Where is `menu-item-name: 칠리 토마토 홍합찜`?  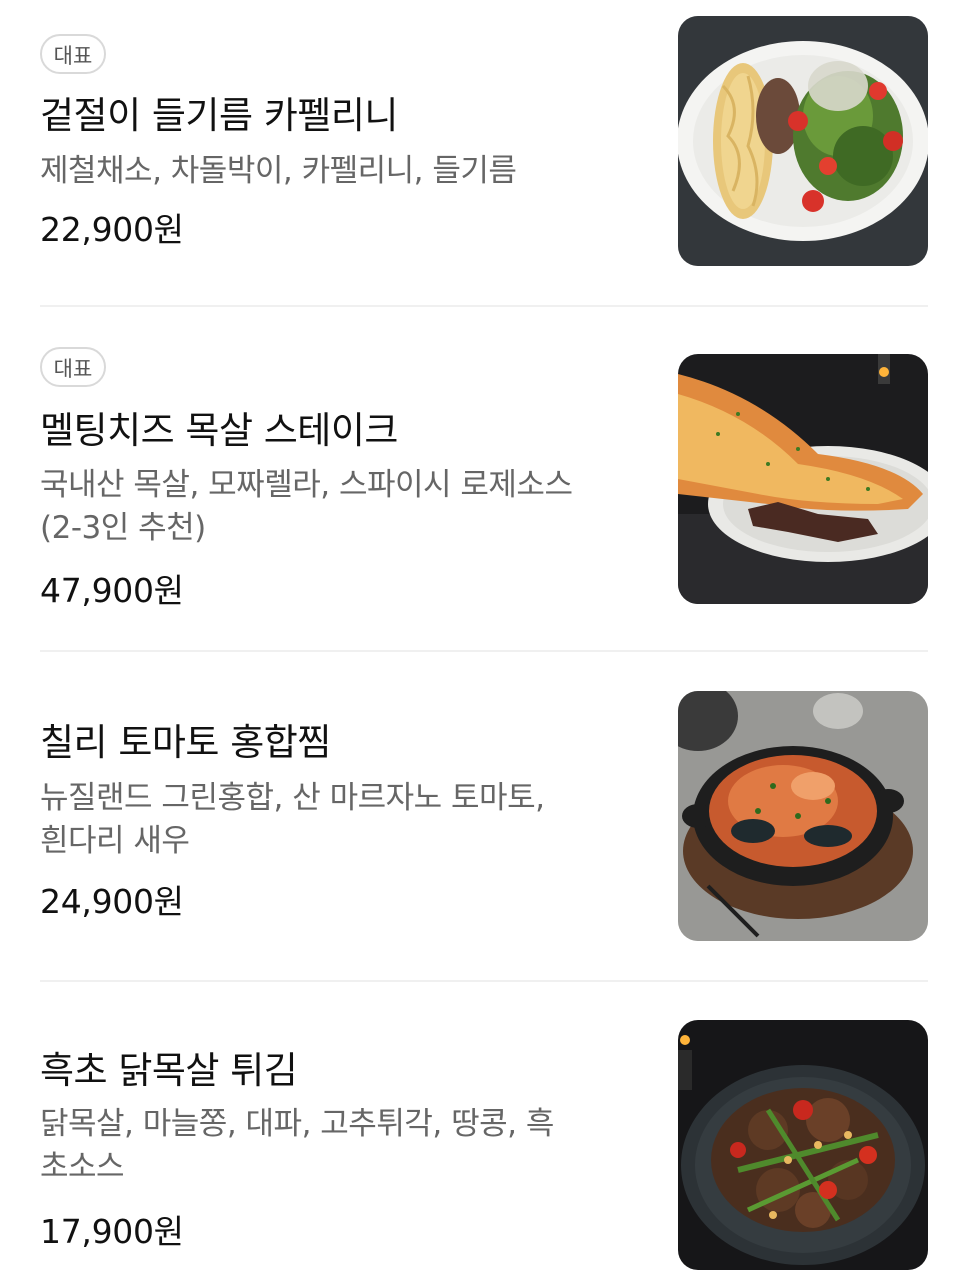 menu-item-name: 칠리 토마토 홍합찜 is located at coordinates (185, 742).